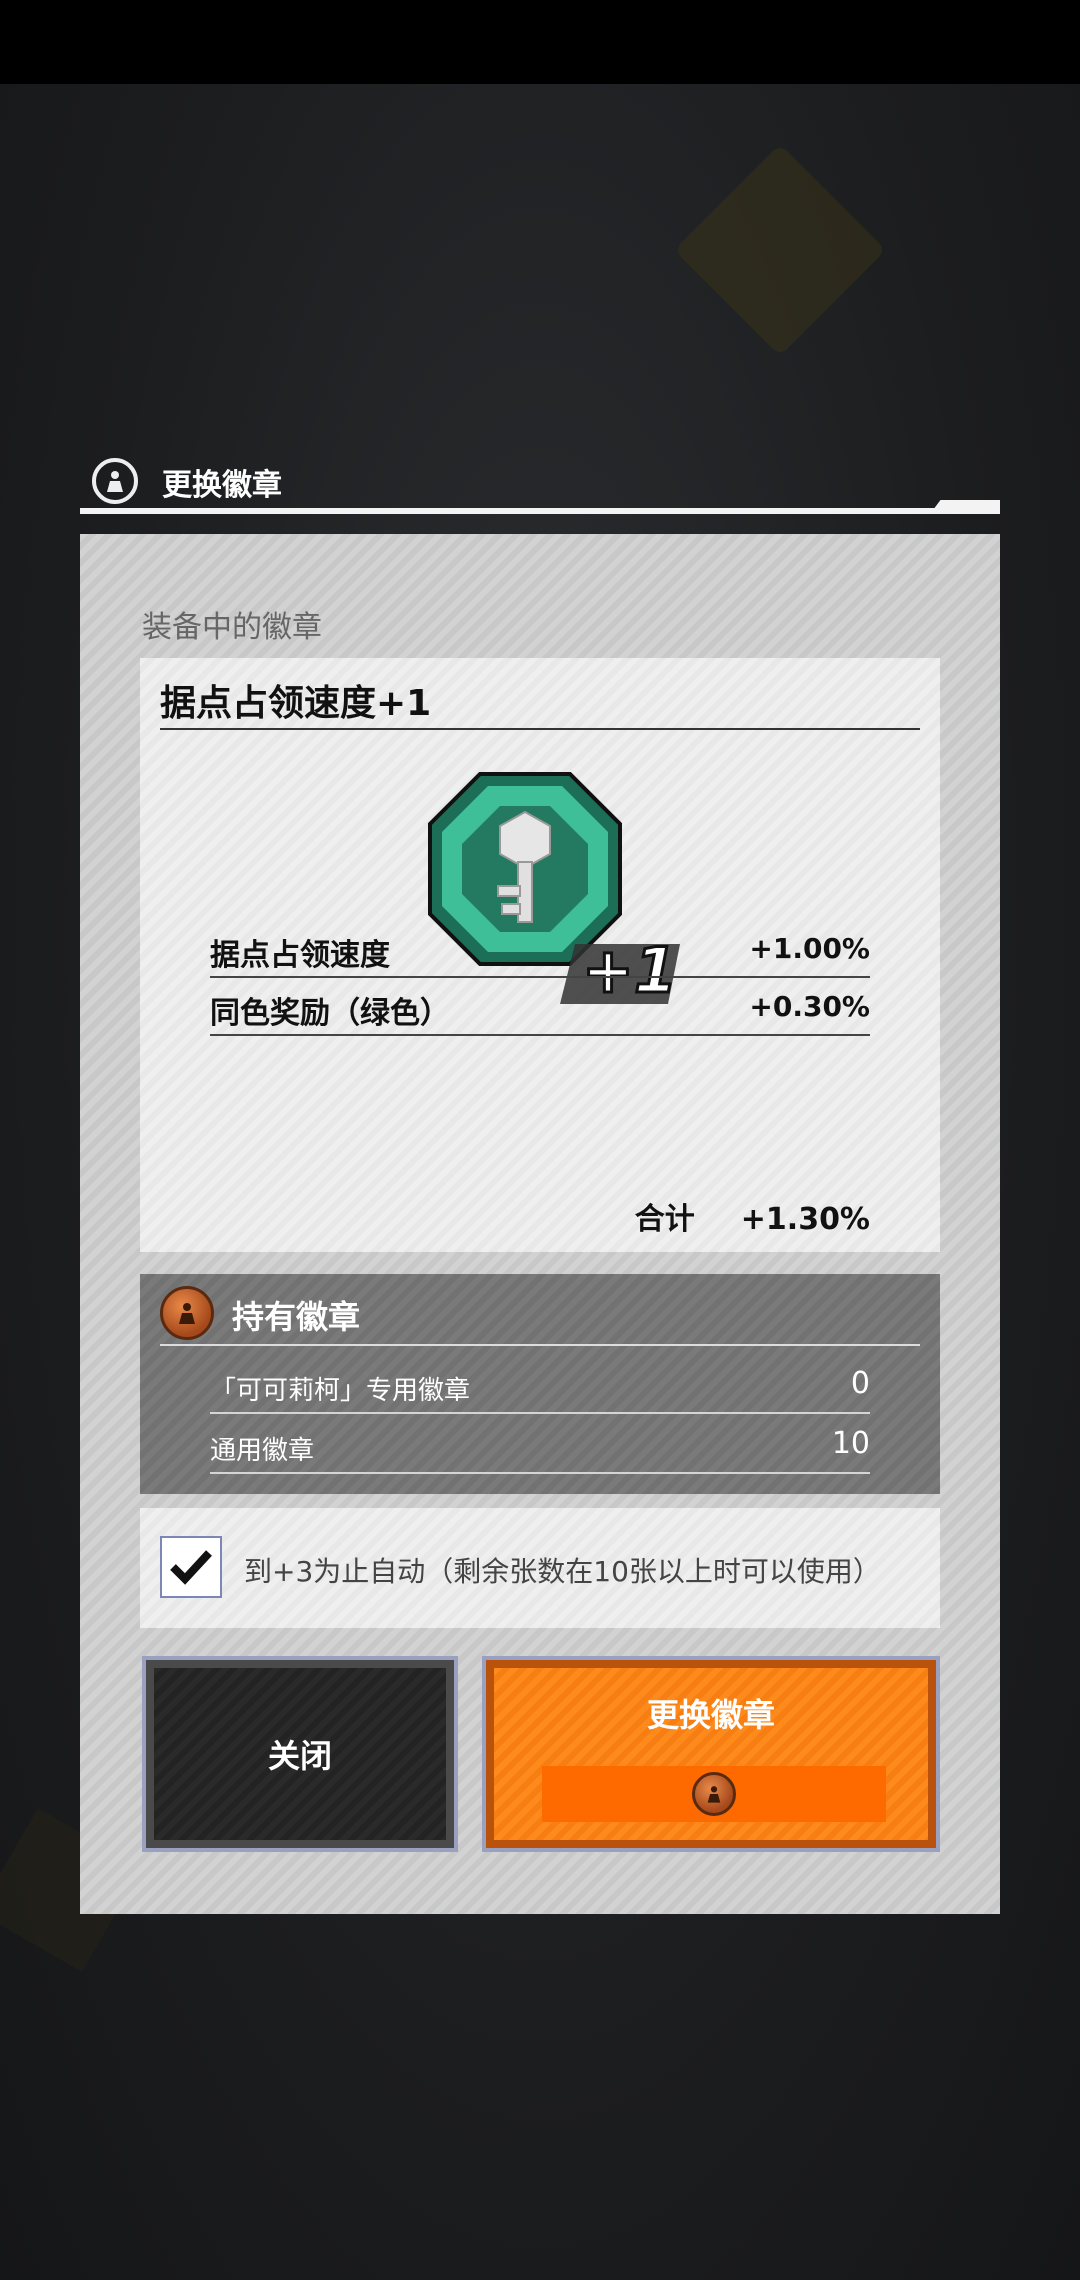 The width and height of the screenshot is (1080, 2280). What do you see at coordinates (540, 729) in the screenshot?
I see `badge-name-rule` at bounding box center [540, 729].